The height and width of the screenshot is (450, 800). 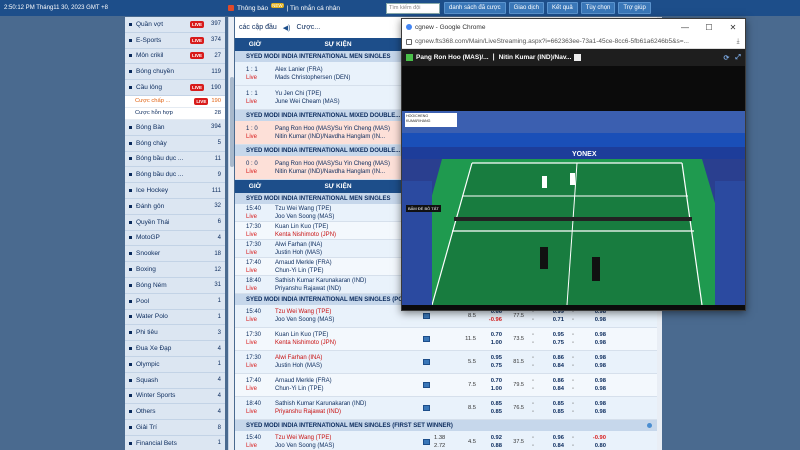 I want to click on bet-list-button: danh sách đã cược, so click(x=475, y=8).